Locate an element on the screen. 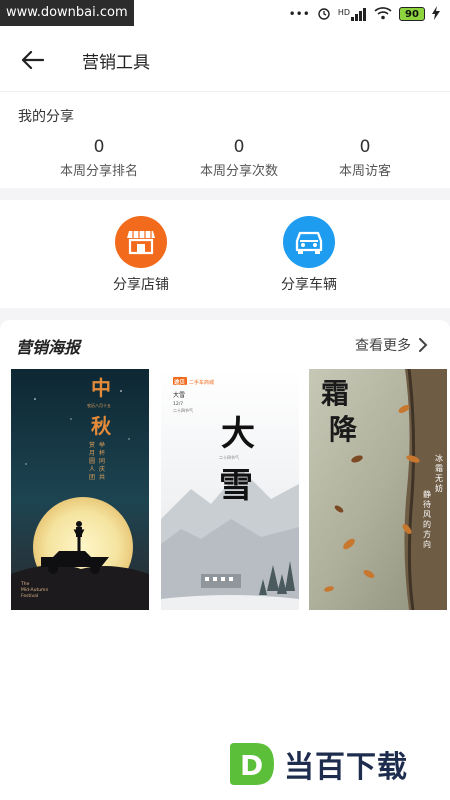 The image size is (450, 800). back-button is located at coordinates (33, 60).